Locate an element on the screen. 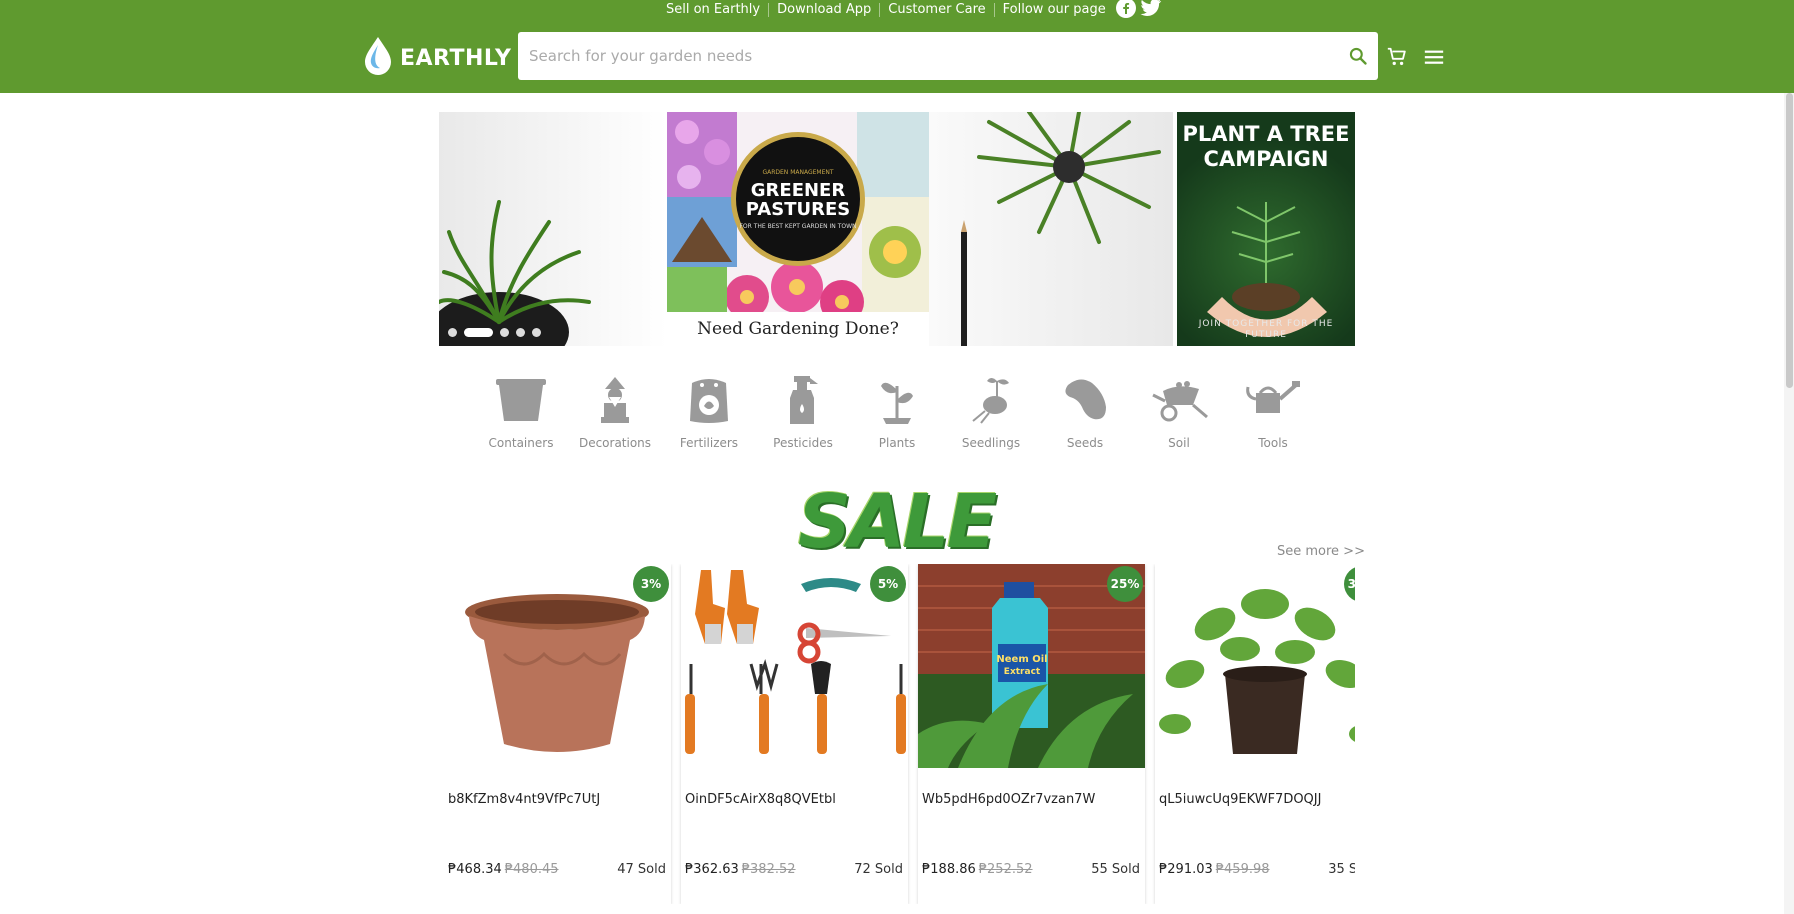 The width and height of the screenshot is (1794, 914). discount-badge: 3% is located at coordinates (651, 584).